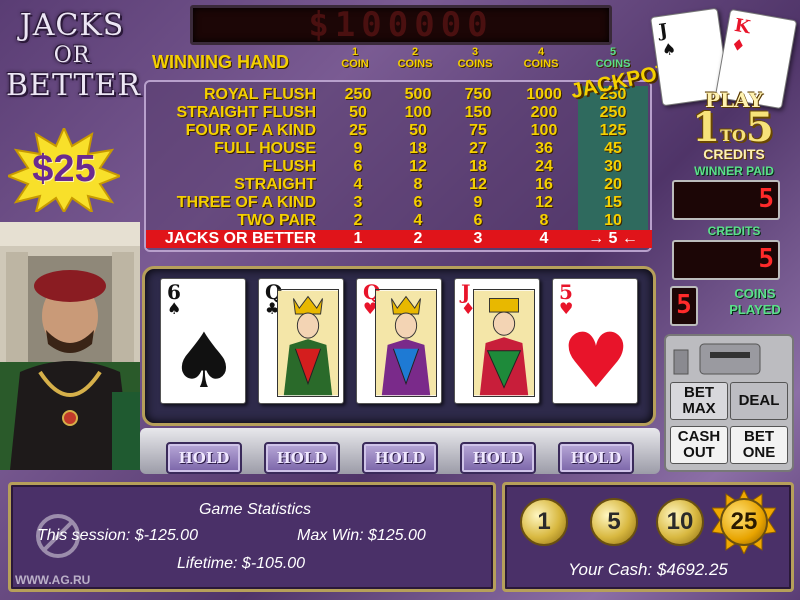  I want to click on coin-column-number: 2, so click(415, 52).